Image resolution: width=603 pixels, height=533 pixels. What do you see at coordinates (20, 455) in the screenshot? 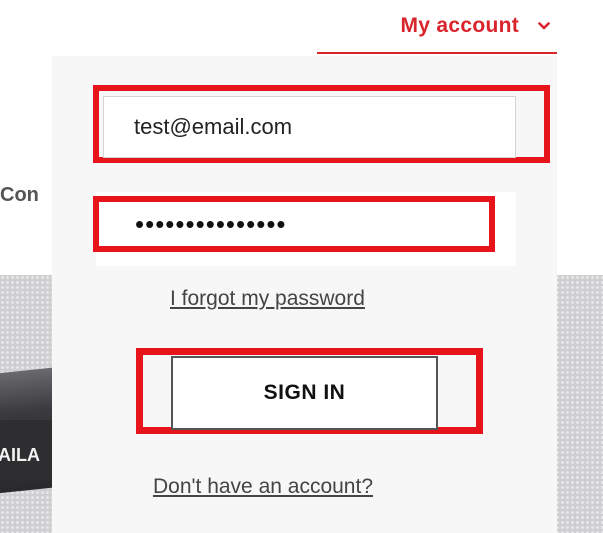
I see `banner-partial-label: AILA` at bounding box center [20, 455].